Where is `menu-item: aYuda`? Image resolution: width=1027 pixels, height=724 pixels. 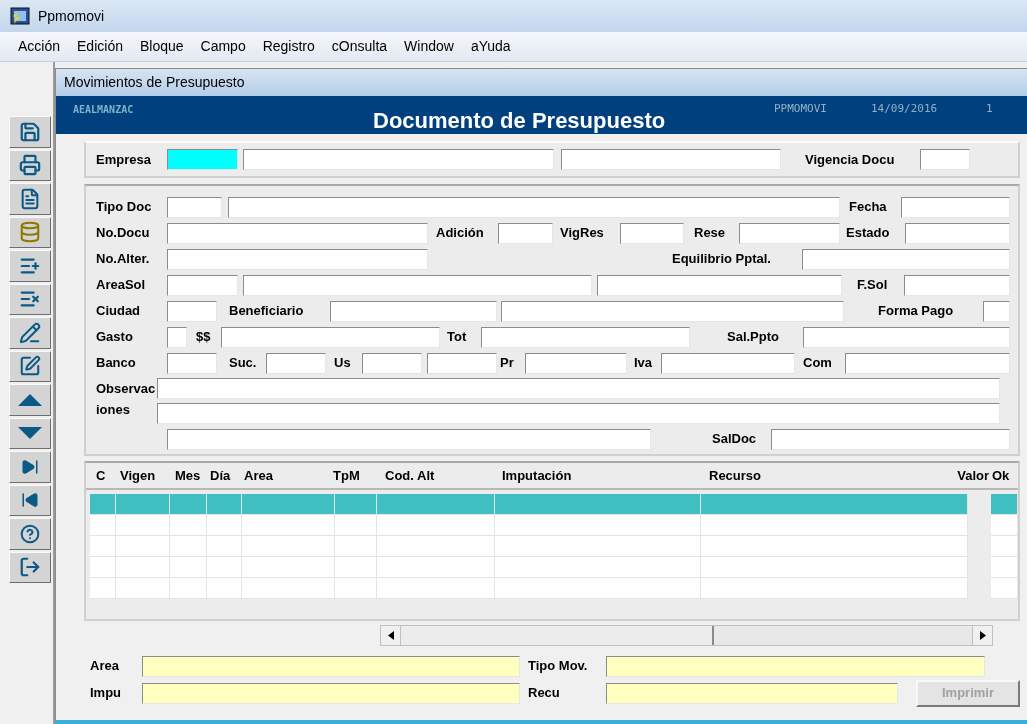
menu-item: aYuda is located at coordinates (490, 46).